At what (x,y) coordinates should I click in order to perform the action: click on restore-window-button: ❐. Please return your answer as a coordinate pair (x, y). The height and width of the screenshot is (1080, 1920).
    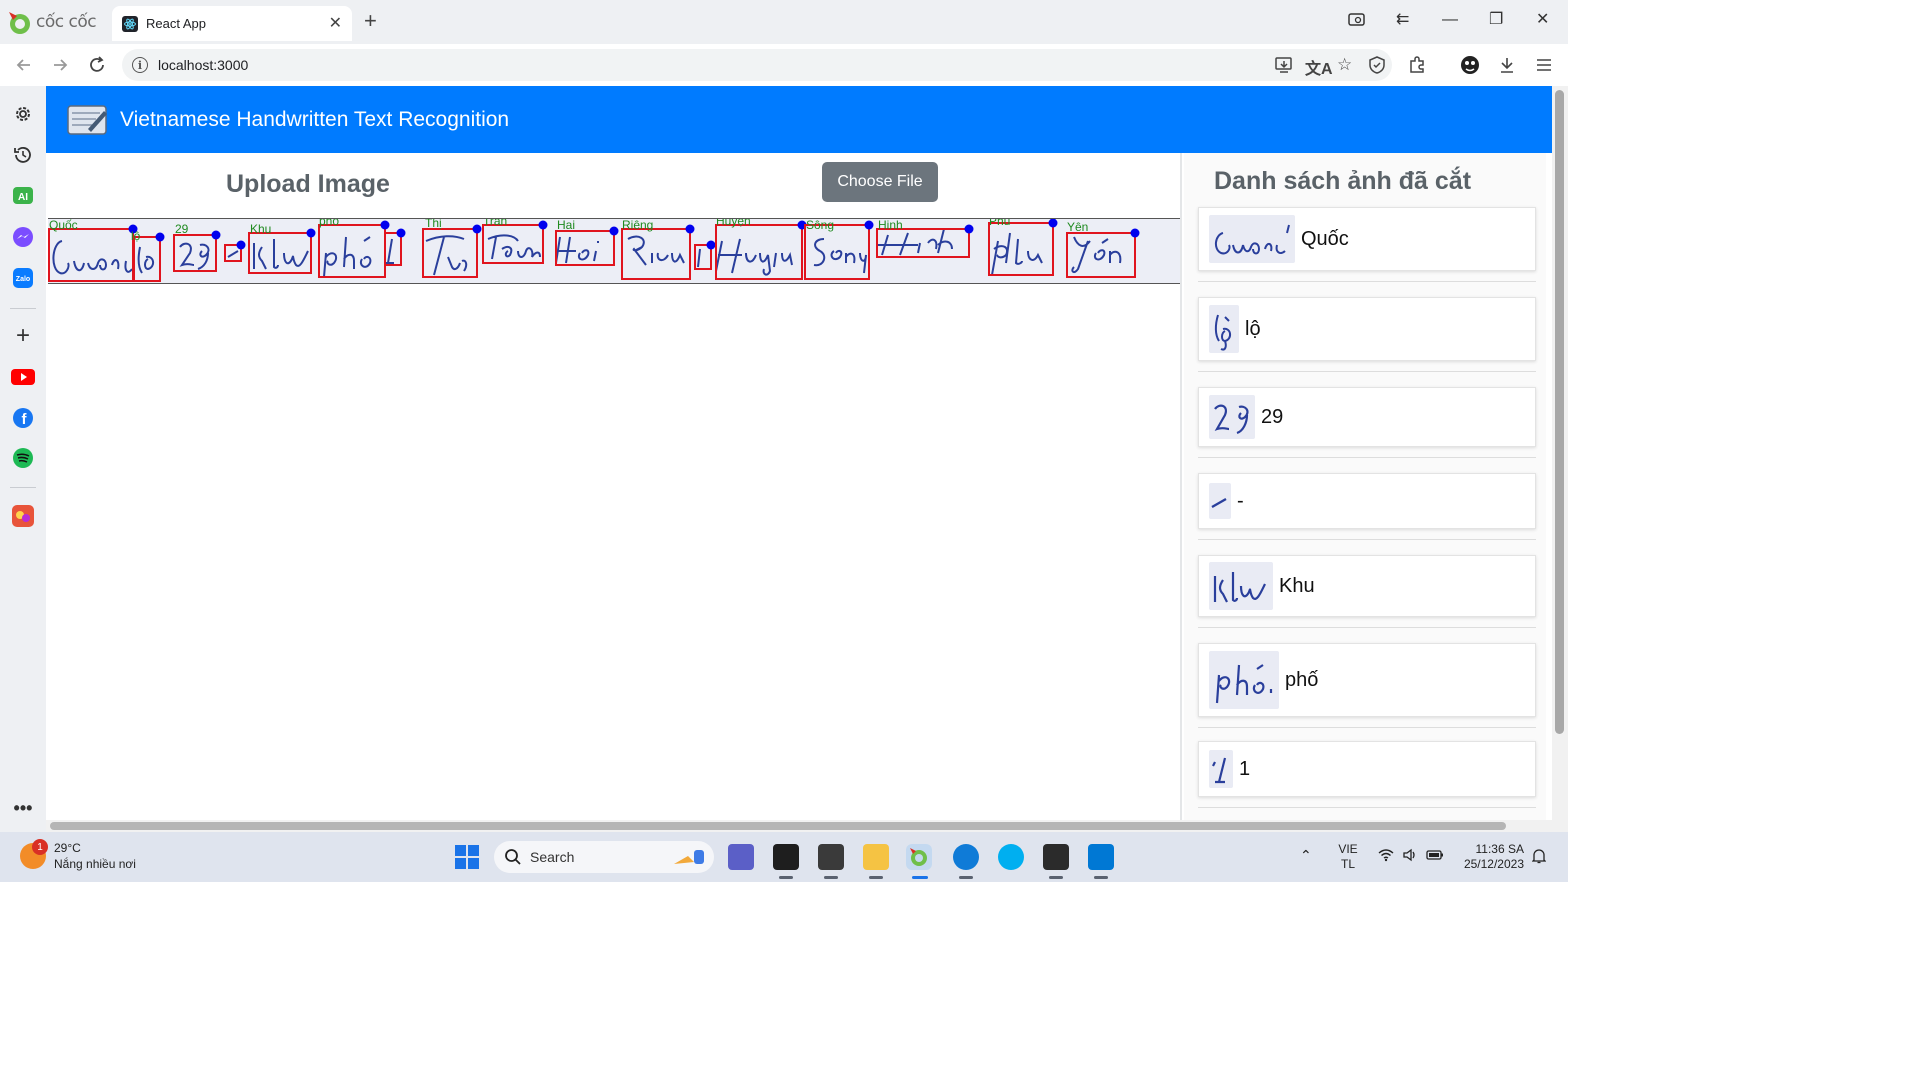
    Looking at the image, I should click on (1496, 20).